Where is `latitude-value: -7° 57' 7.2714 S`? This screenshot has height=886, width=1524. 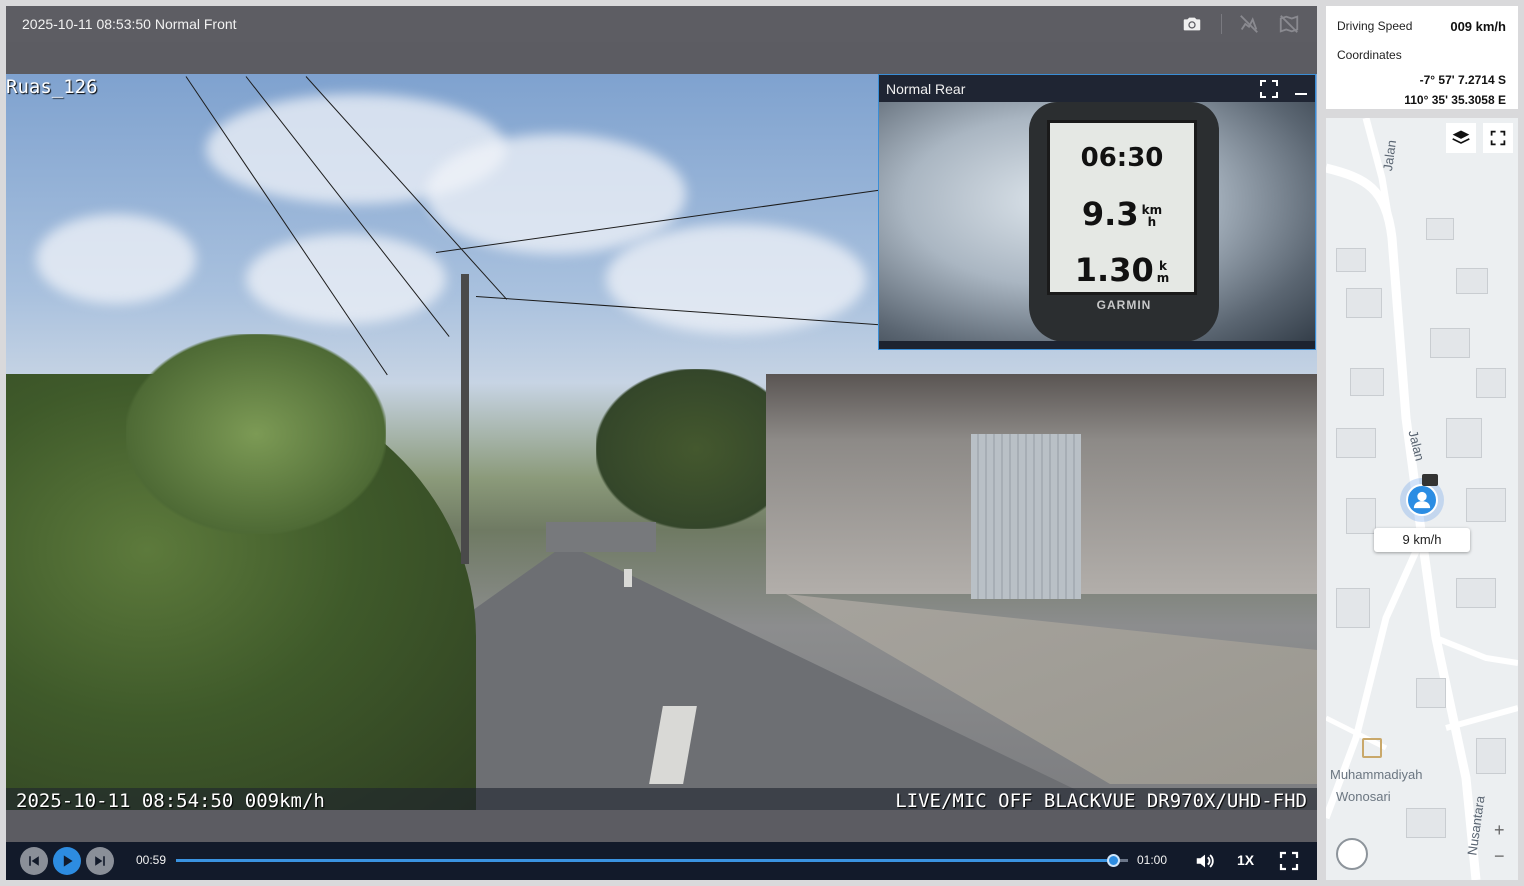
latitude-value: -7° 57' 7.2714 S is located at coordinates (1462, 80).